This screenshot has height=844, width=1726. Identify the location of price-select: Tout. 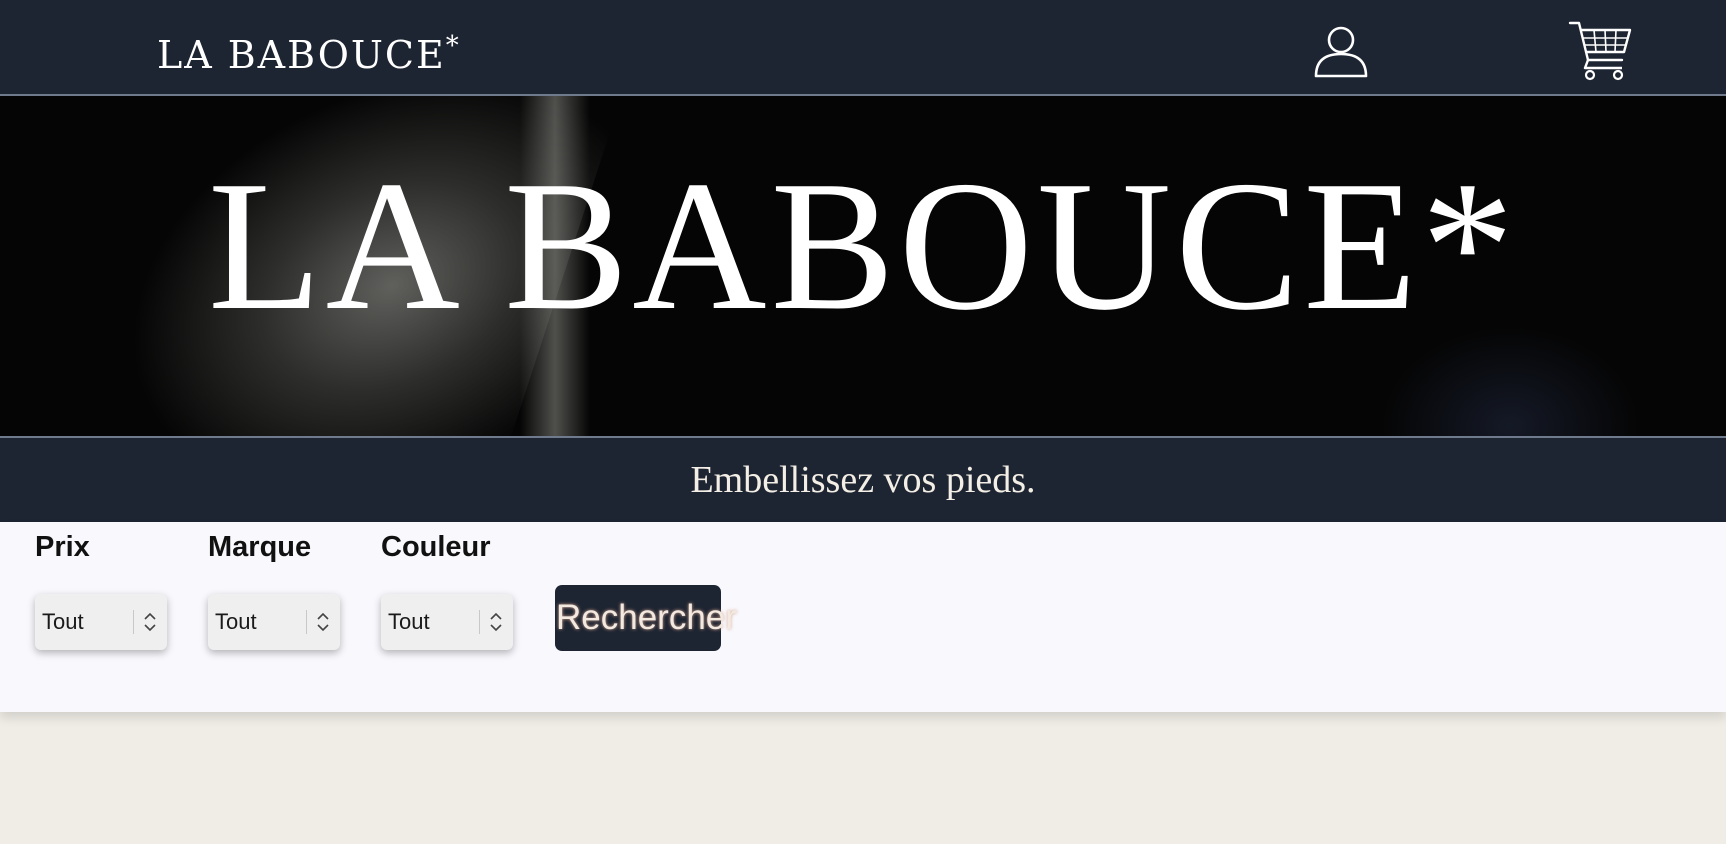
(101, 622).